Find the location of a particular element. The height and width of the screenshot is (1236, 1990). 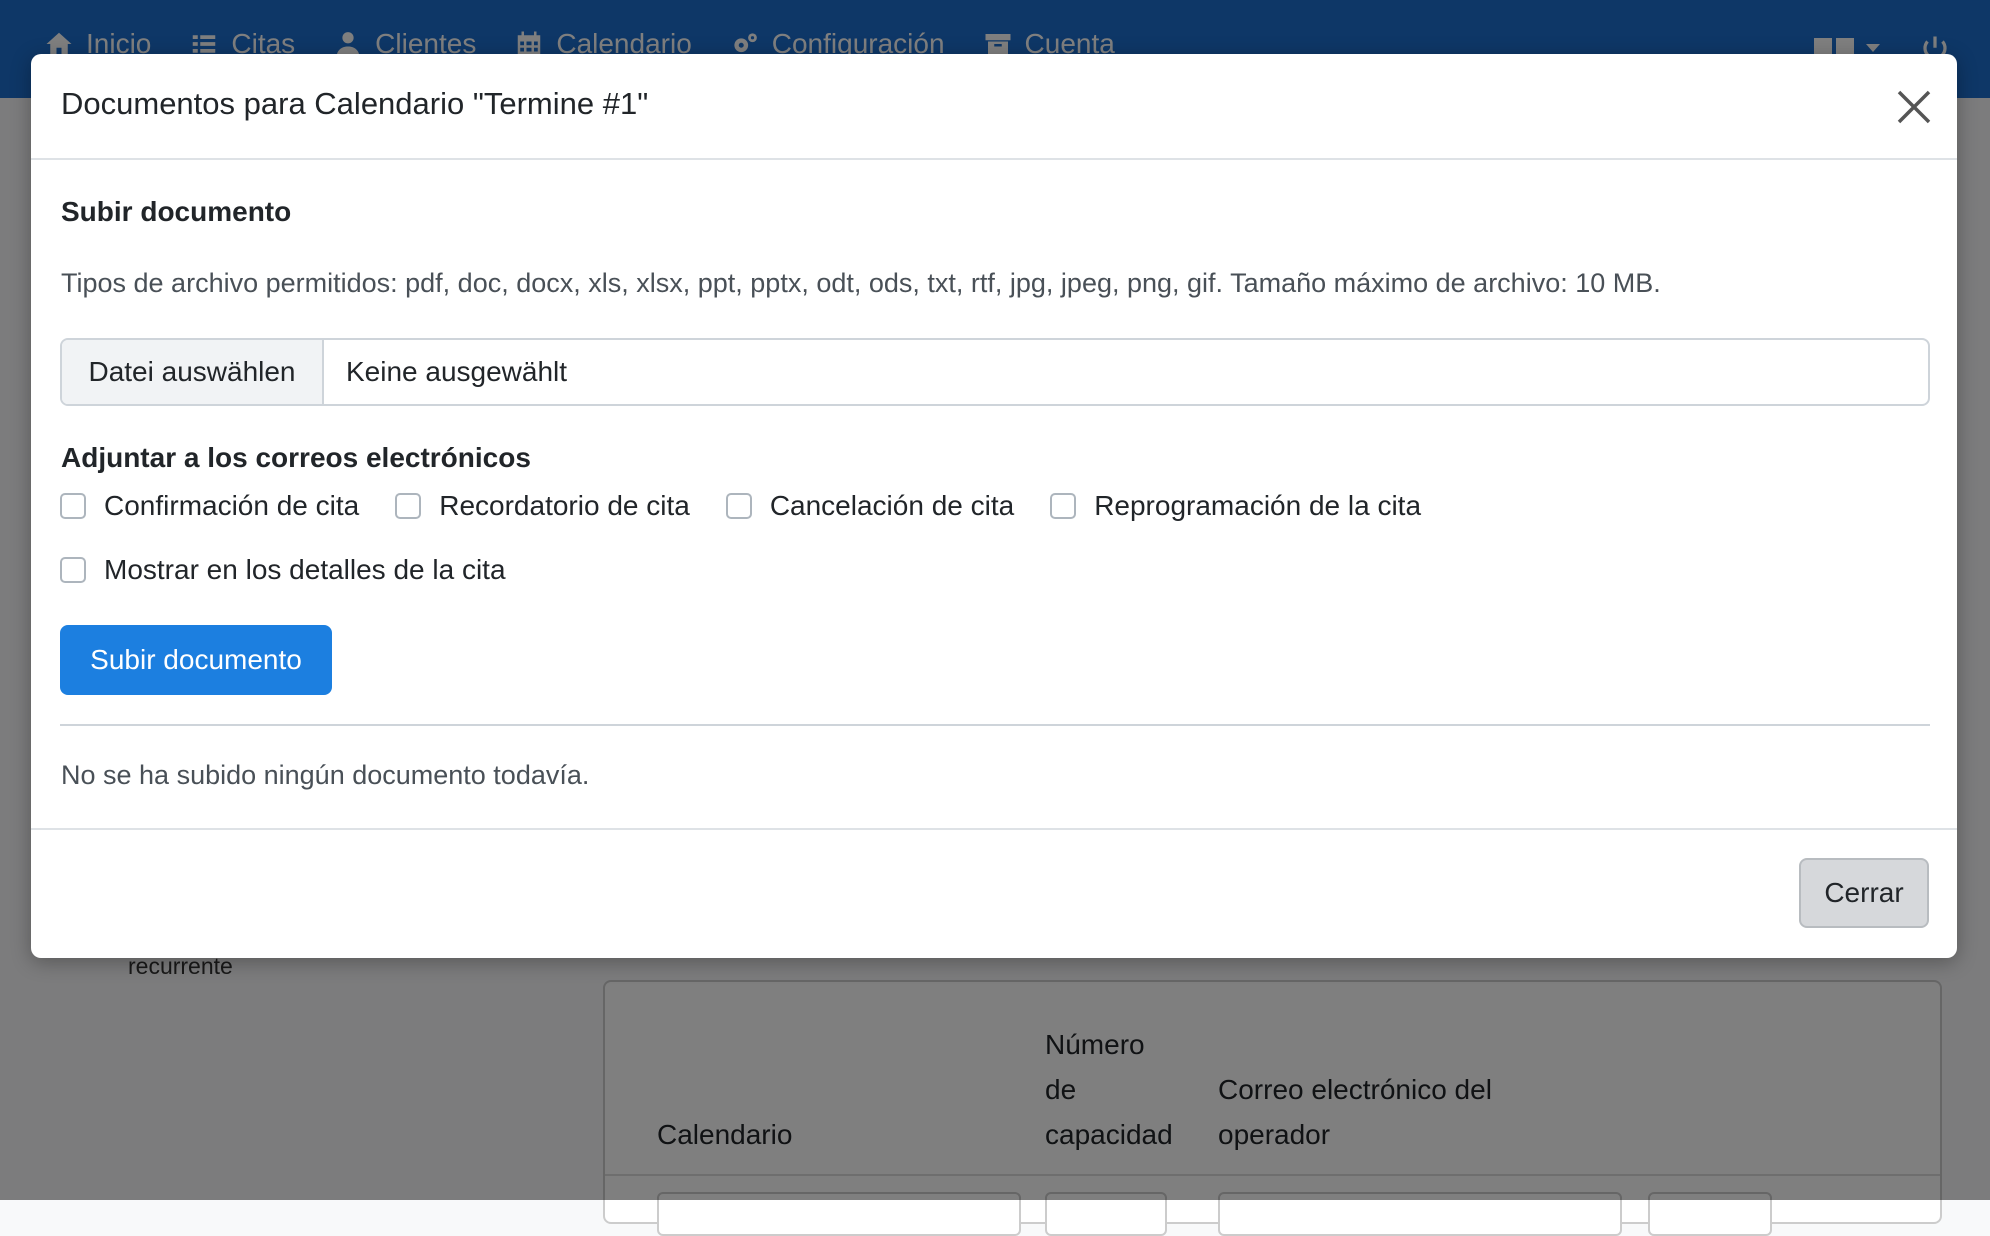

checkbox-label: Mostrar en los detalles de la cita is located at coordinates (305, 569).